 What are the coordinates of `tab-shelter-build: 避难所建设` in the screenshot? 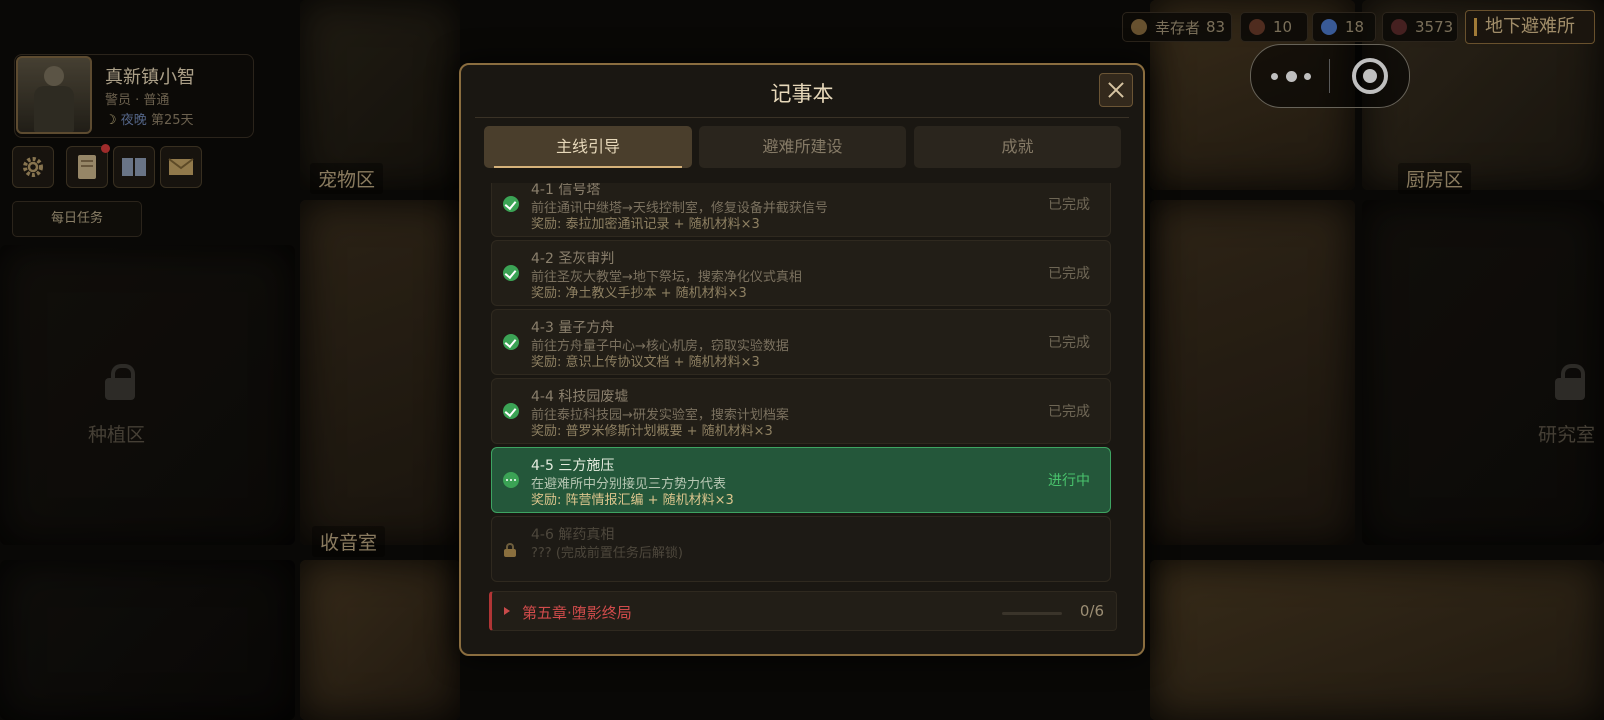 It's located at (802, 147).